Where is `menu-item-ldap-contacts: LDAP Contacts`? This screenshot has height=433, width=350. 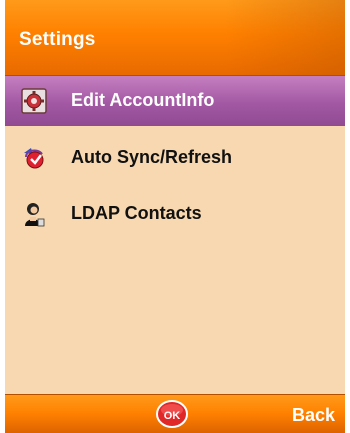
menu-item-ldap-contacts: LDAP Contacts is located at coordinates (175, 214).